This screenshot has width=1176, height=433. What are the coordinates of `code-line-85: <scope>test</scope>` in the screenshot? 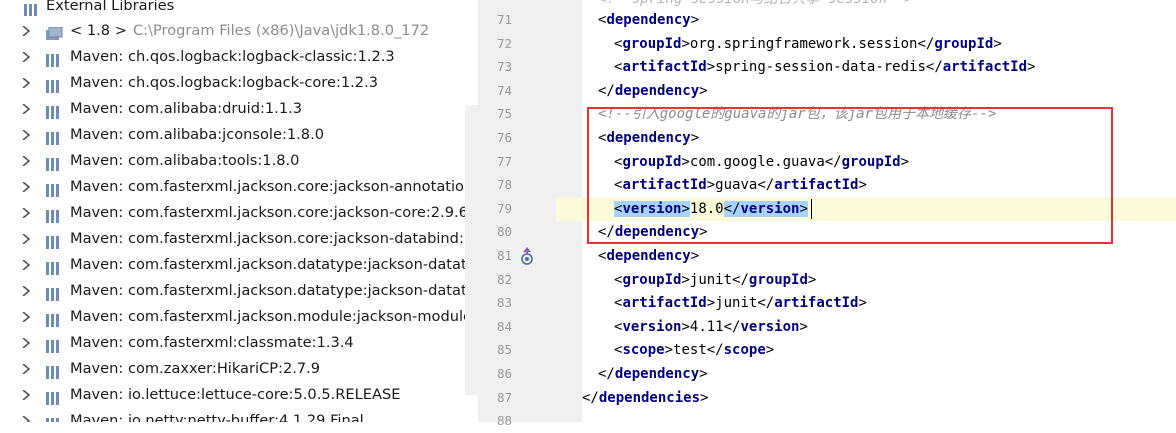 It's located at (694, 350).